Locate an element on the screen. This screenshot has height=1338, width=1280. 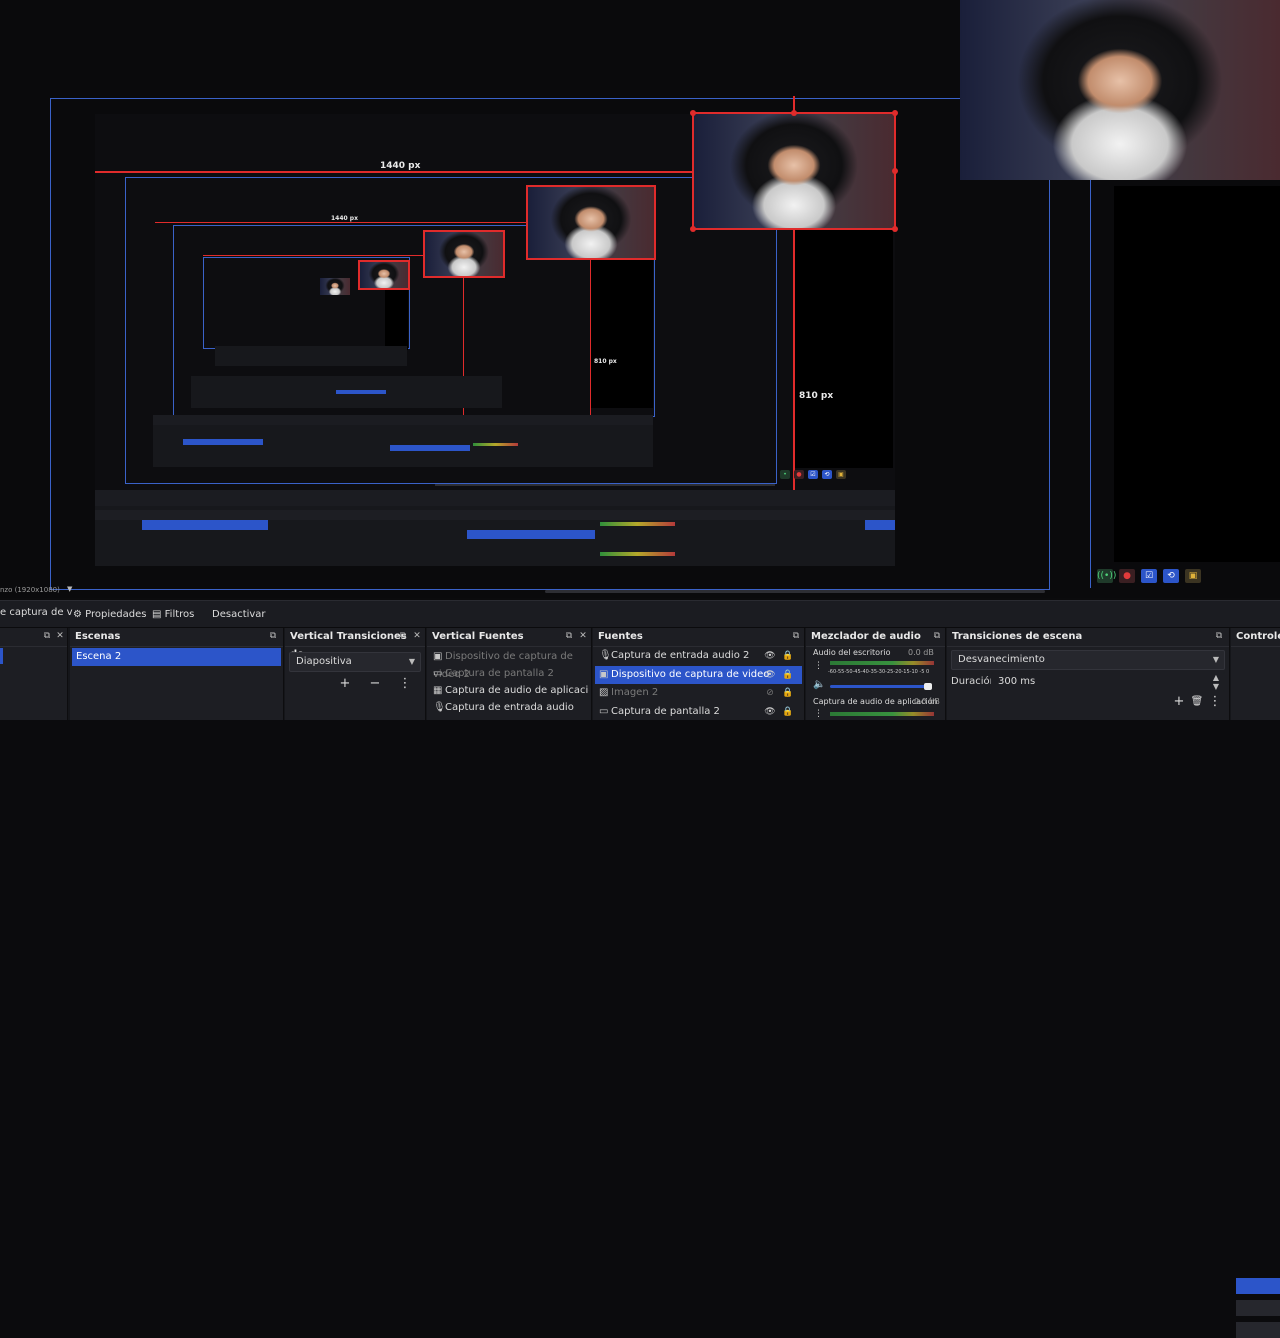
volume-meter is located at coordinates (882, 714).